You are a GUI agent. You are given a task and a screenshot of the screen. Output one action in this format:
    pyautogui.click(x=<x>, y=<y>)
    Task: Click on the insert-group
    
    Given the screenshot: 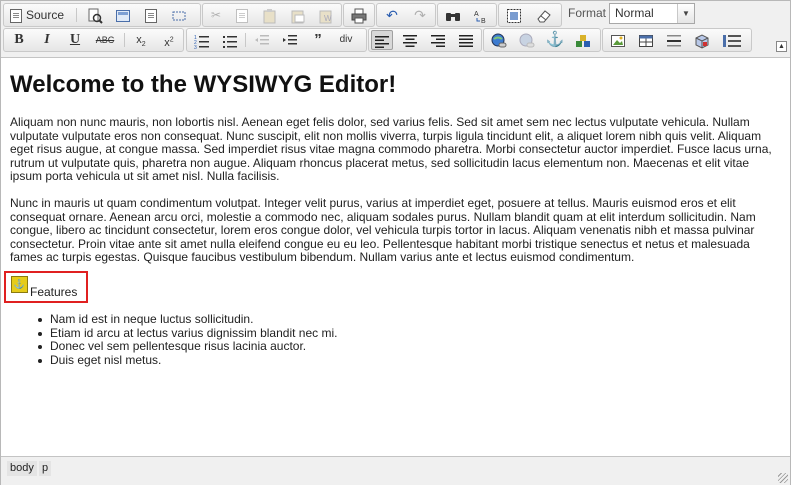 What is the action you would take?
    pyautogui.click(x=677, y=40)
    